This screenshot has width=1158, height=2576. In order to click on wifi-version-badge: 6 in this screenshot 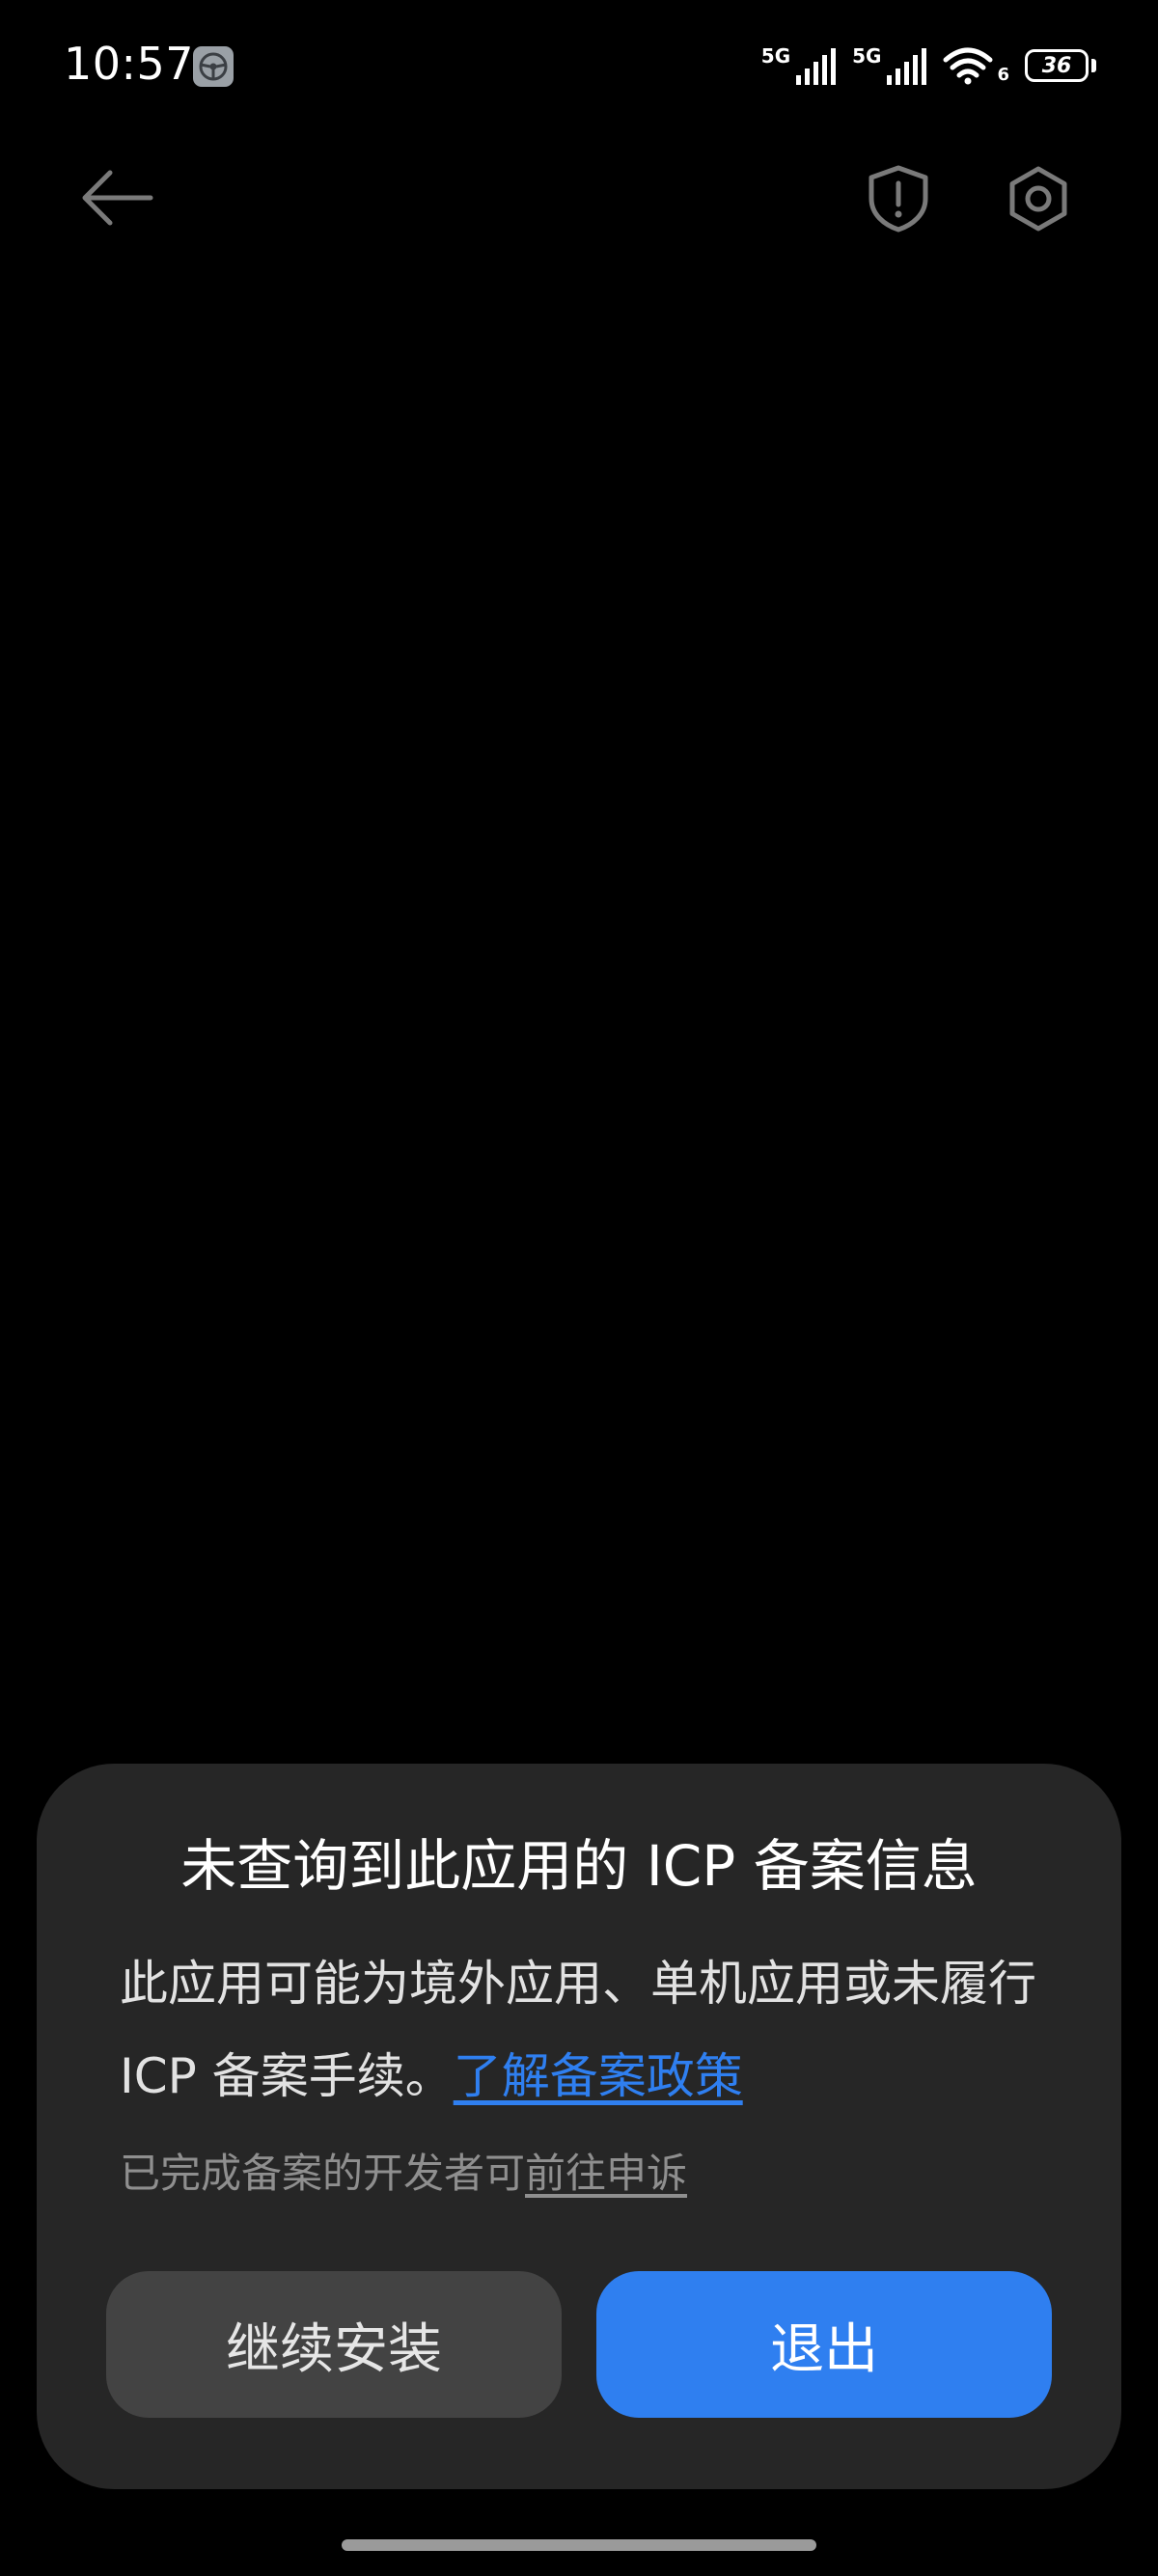, I will do `click(1003, 75)`.